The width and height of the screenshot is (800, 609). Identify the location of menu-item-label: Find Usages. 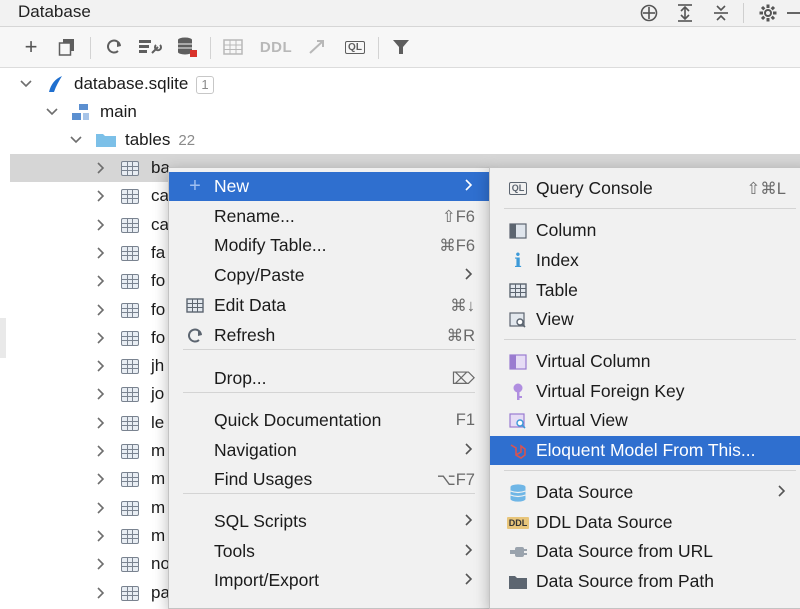
(263, 479).